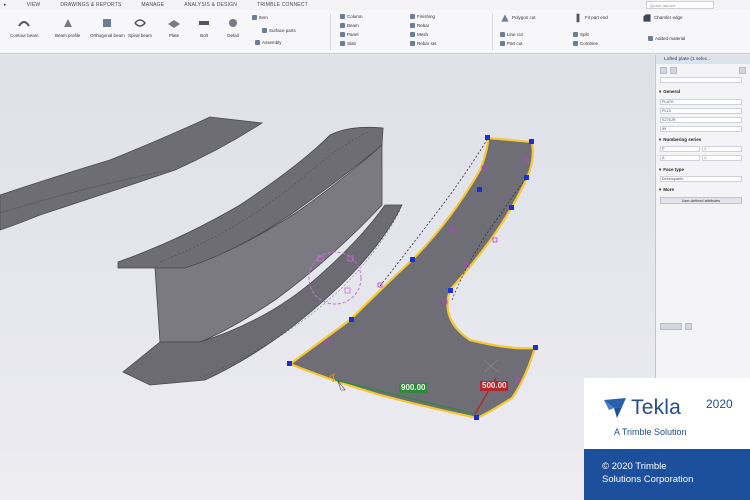 The height and width of the screenshot is (500, 750). Describe the element at coordinates (662, 18) in the screenshot. I see `chamfer-edge-button: Chamfer edge` at that location.